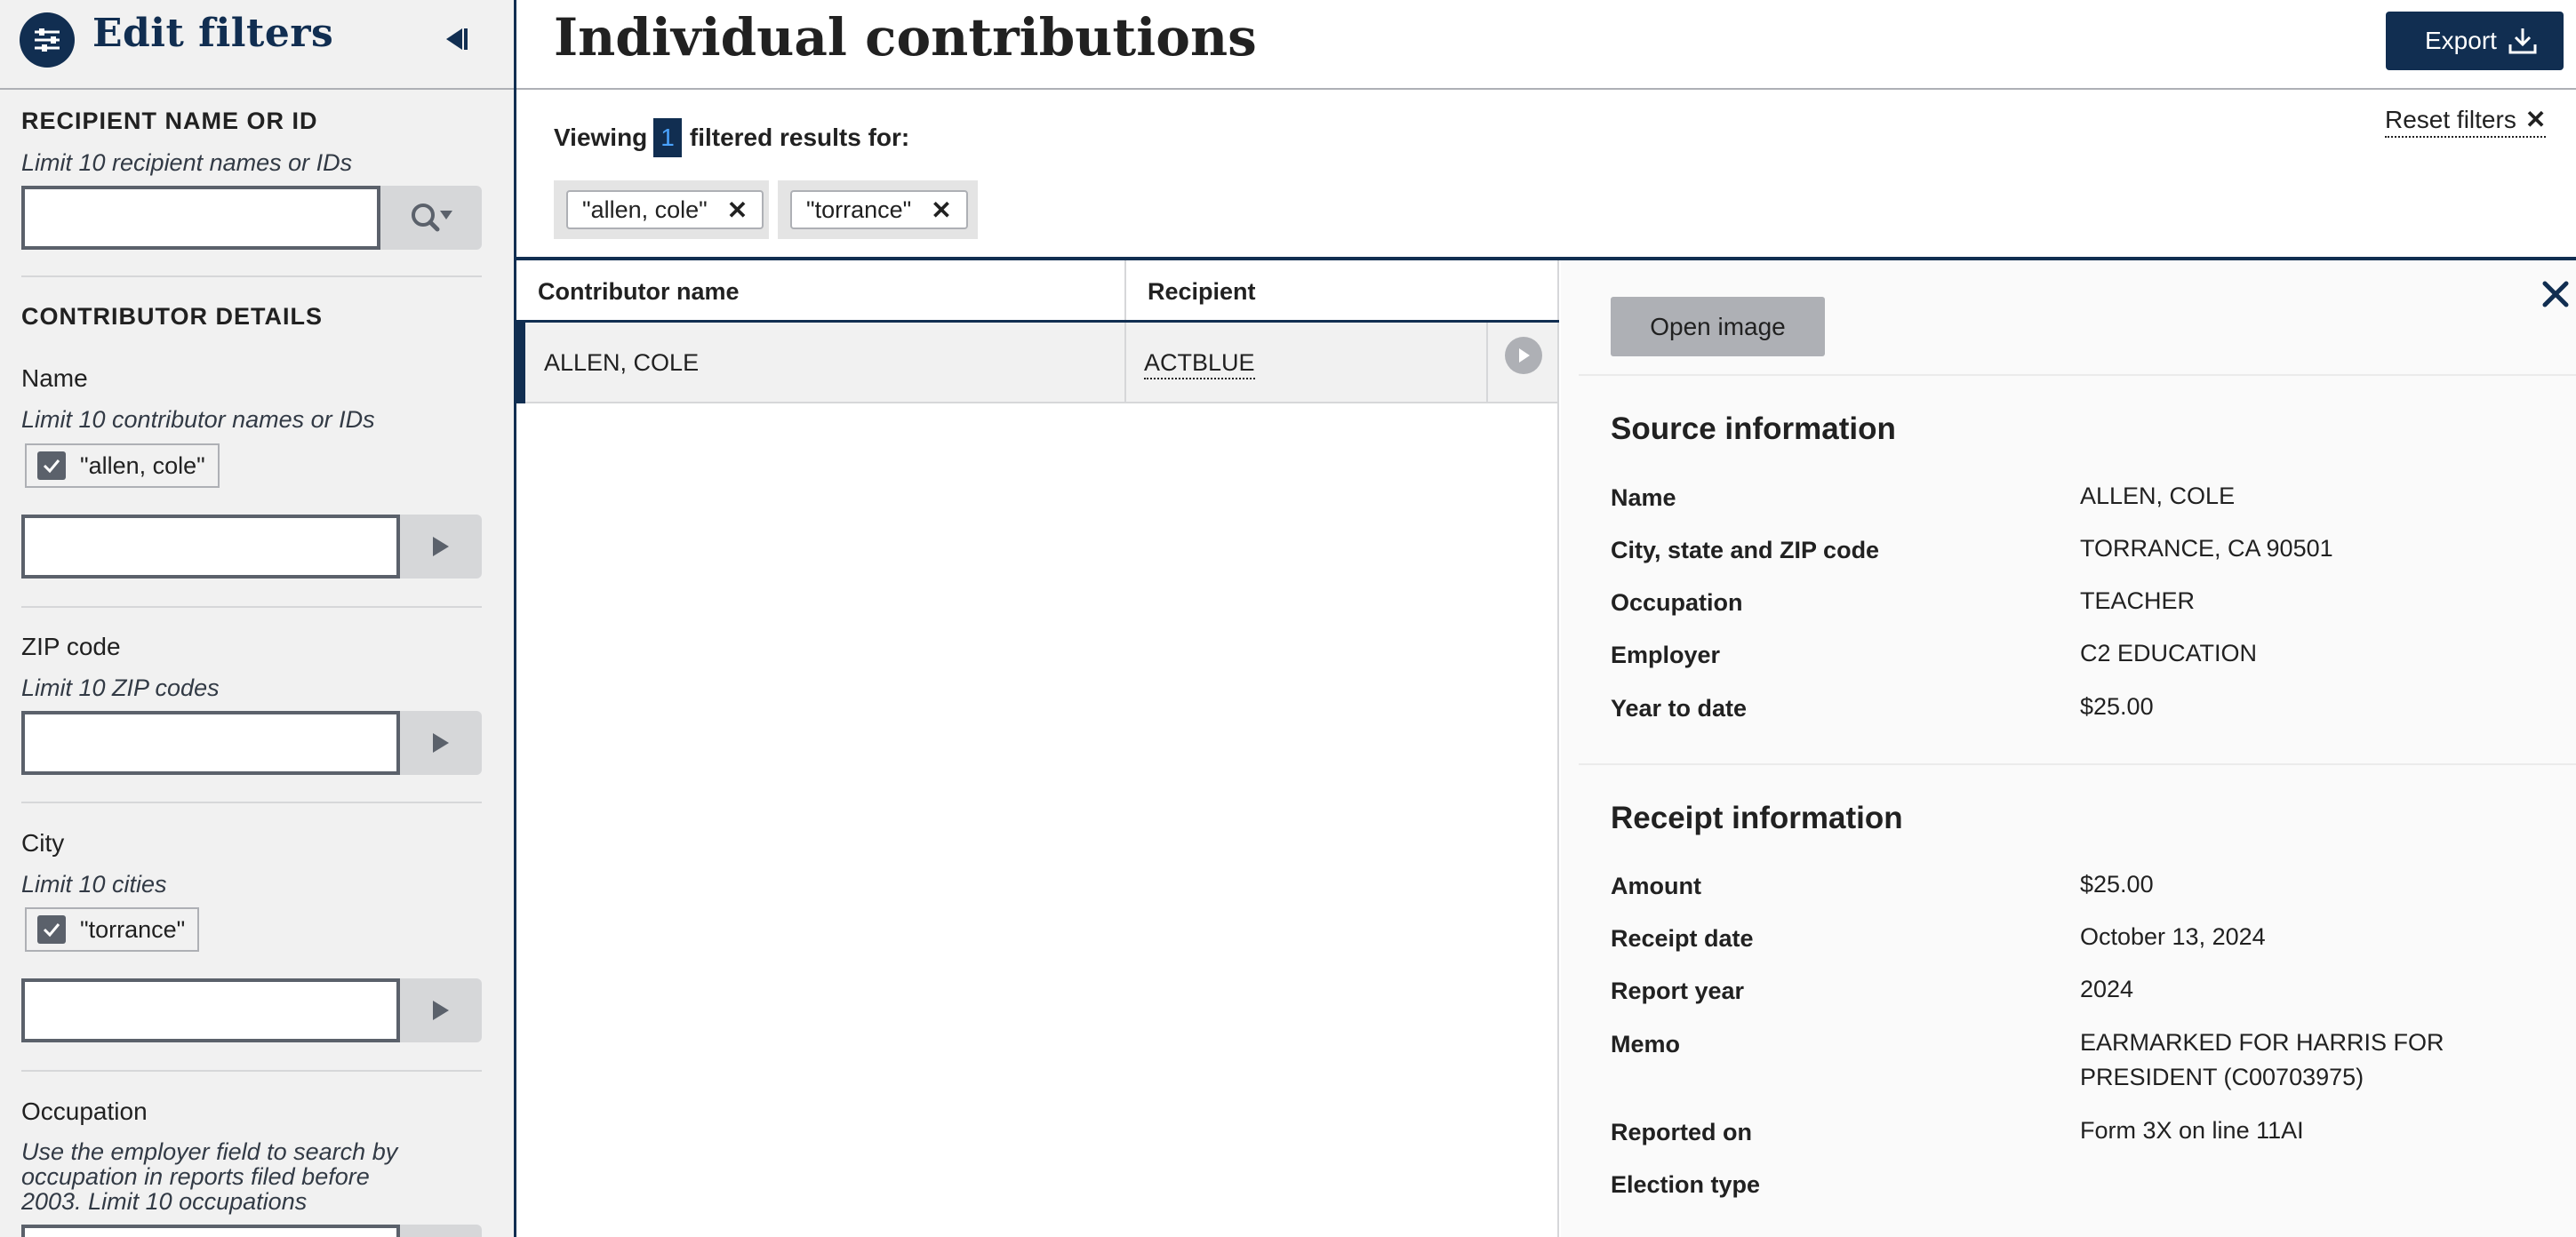  What do you see at coordinates (622, 362) in the screenshot?
I see `cell-contributor-name: ALLEN, COLE` at bounding box center [622, 362].